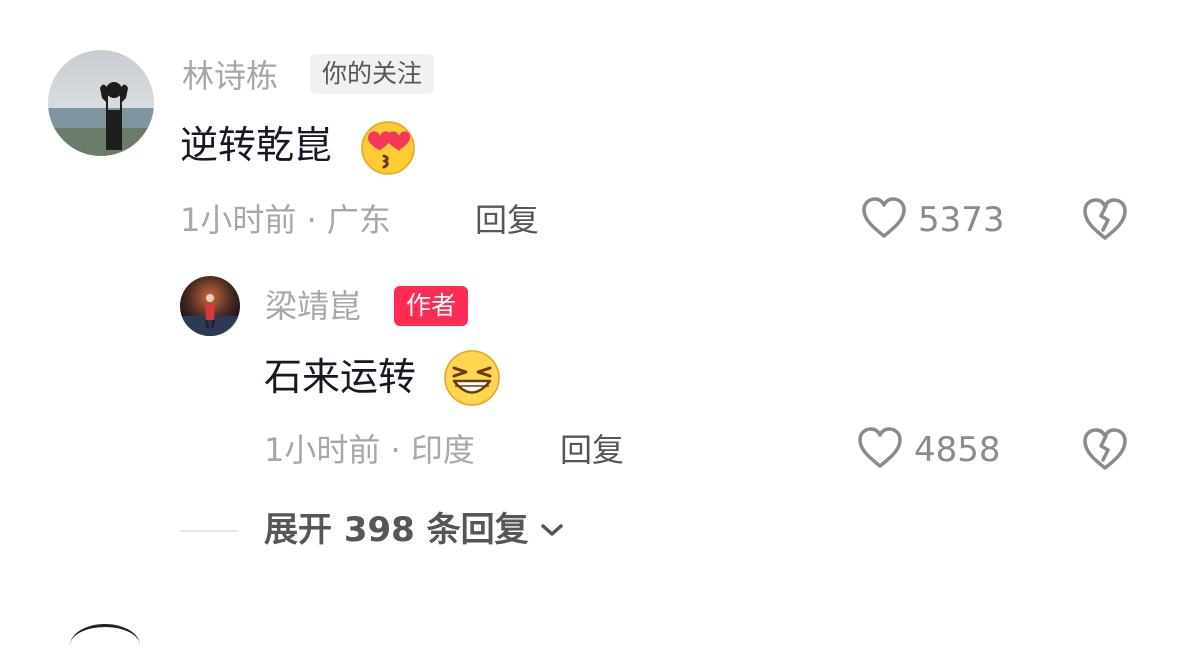 The height and width of the screenshot is (667, 1179). What do you see at coordinates (105, 645) in the screenshot?
I see `next-comment-avatar-edge` at bounding box center [105, 645].